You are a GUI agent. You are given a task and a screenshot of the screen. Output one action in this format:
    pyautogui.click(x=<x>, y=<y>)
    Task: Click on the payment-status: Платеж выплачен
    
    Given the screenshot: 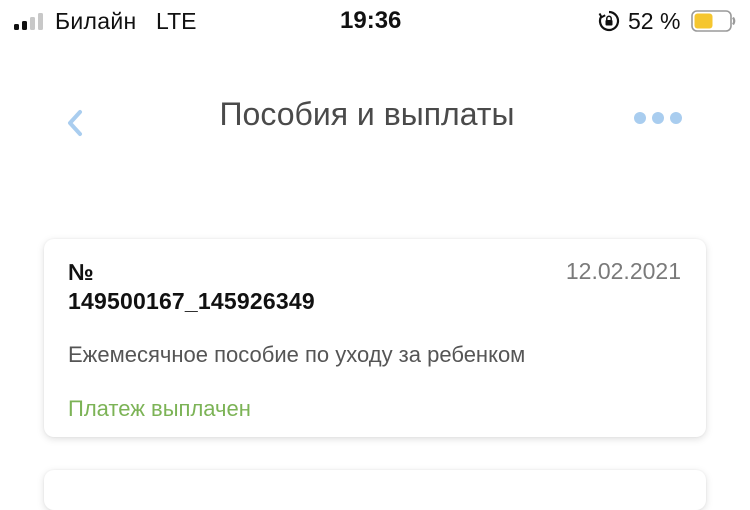 What is the action you would take?
    pyautogui.click(x=159, y=408)
    